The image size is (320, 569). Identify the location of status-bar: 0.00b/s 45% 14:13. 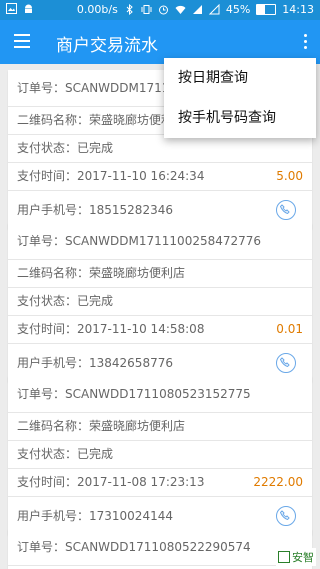
(160, 10).